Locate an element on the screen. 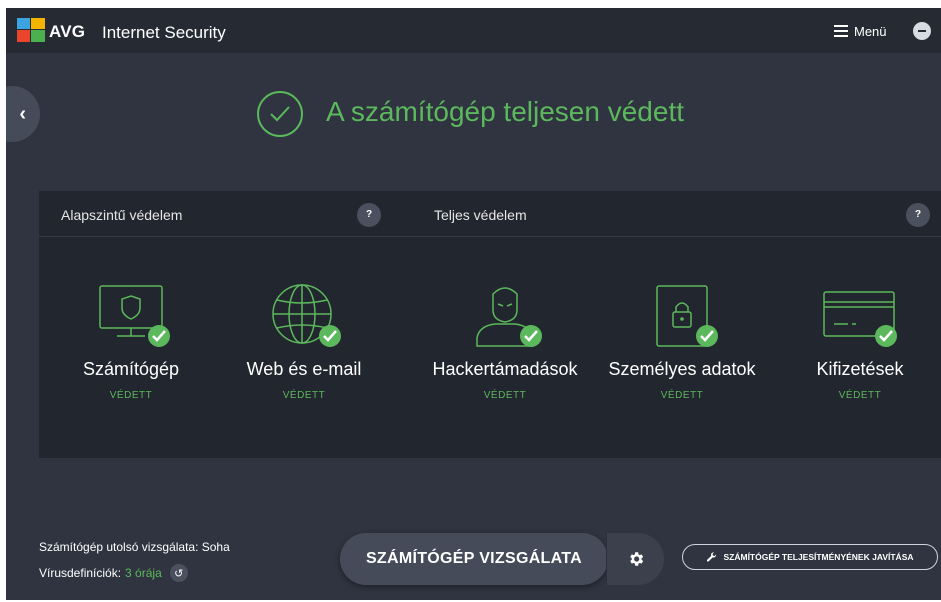  hamburger-icon is located at coordinates (841, 31).